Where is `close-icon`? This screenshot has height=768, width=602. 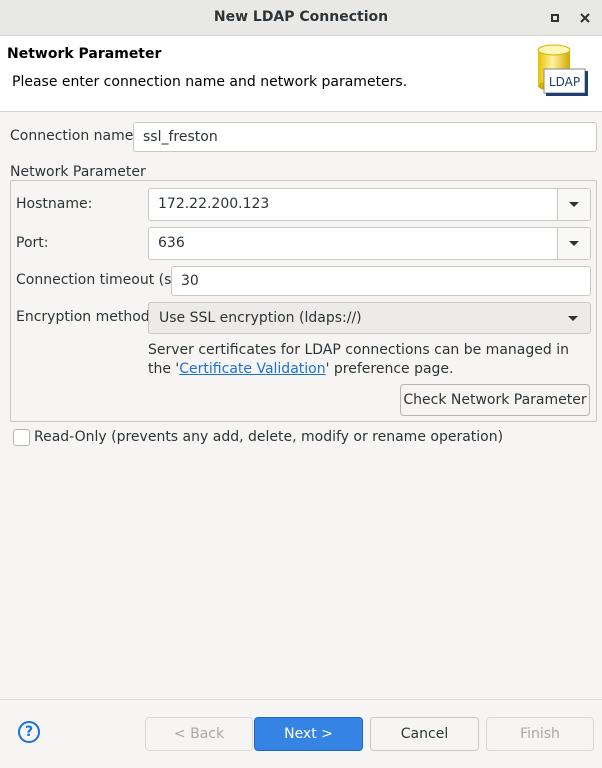 close-icon is located at coordinates (585, 18).